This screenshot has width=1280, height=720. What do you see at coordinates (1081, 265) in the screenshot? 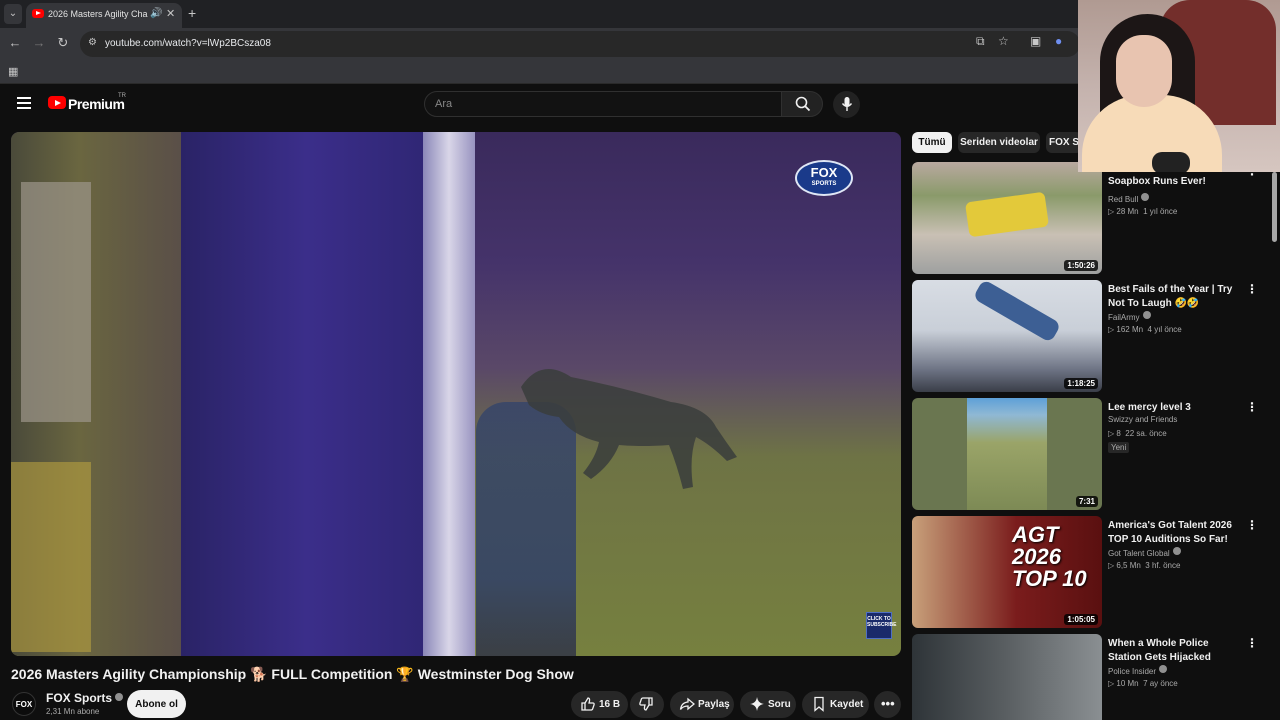
I see `video-duration: 1:50:26` at bounding box center [1081, 265].